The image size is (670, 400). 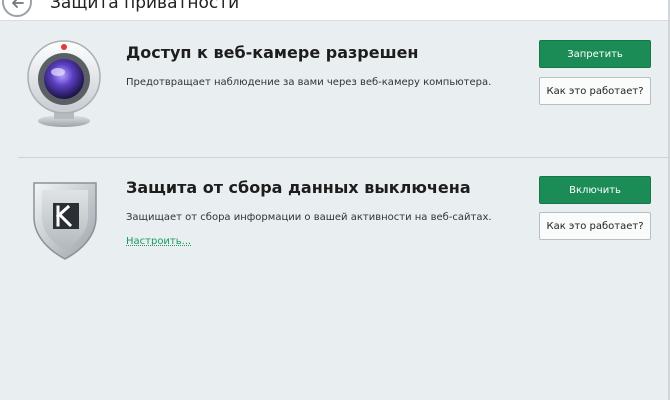 What do you see at coordinates (595, 226) in the screenshot?
I see `tracking-how-it-works-button: Как это работает?` at bounding box center [595, 226].